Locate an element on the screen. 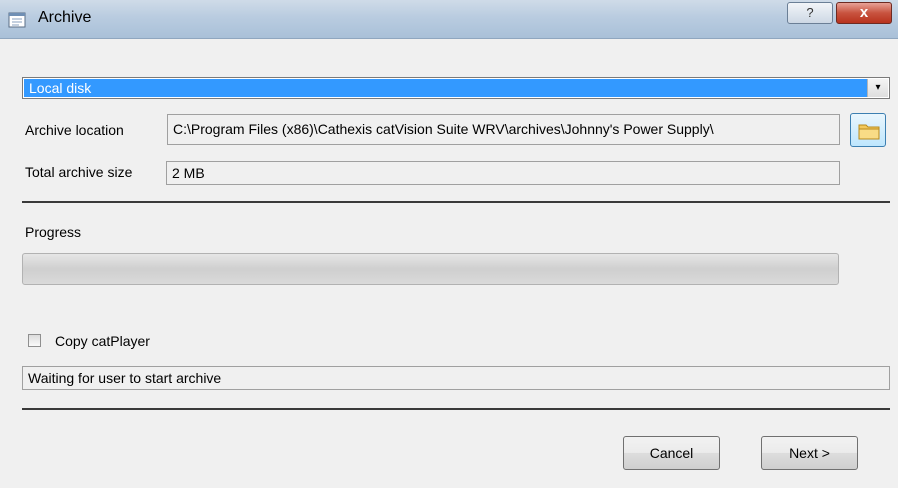 This screenshot has height=488, width=898. browse-button is located at coordinates (868, 130).